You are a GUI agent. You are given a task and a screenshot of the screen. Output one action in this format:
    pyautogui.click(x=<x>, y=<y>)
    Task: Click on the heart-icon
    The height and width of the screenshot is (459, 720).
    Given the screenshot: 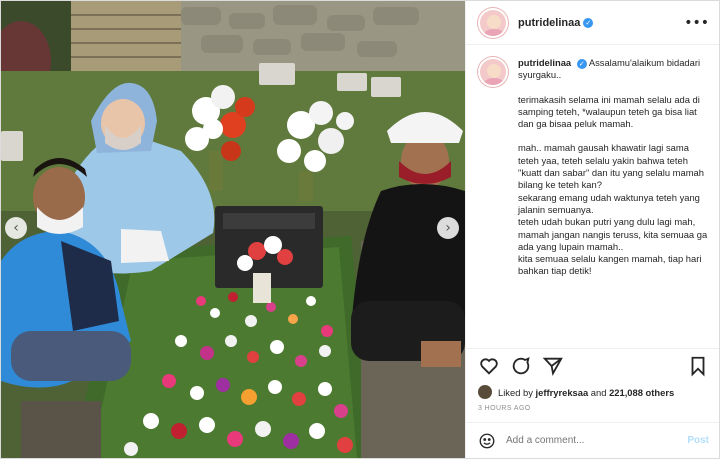 What is the action you would take?
    pyautogui.click(x=489, y=366)
    